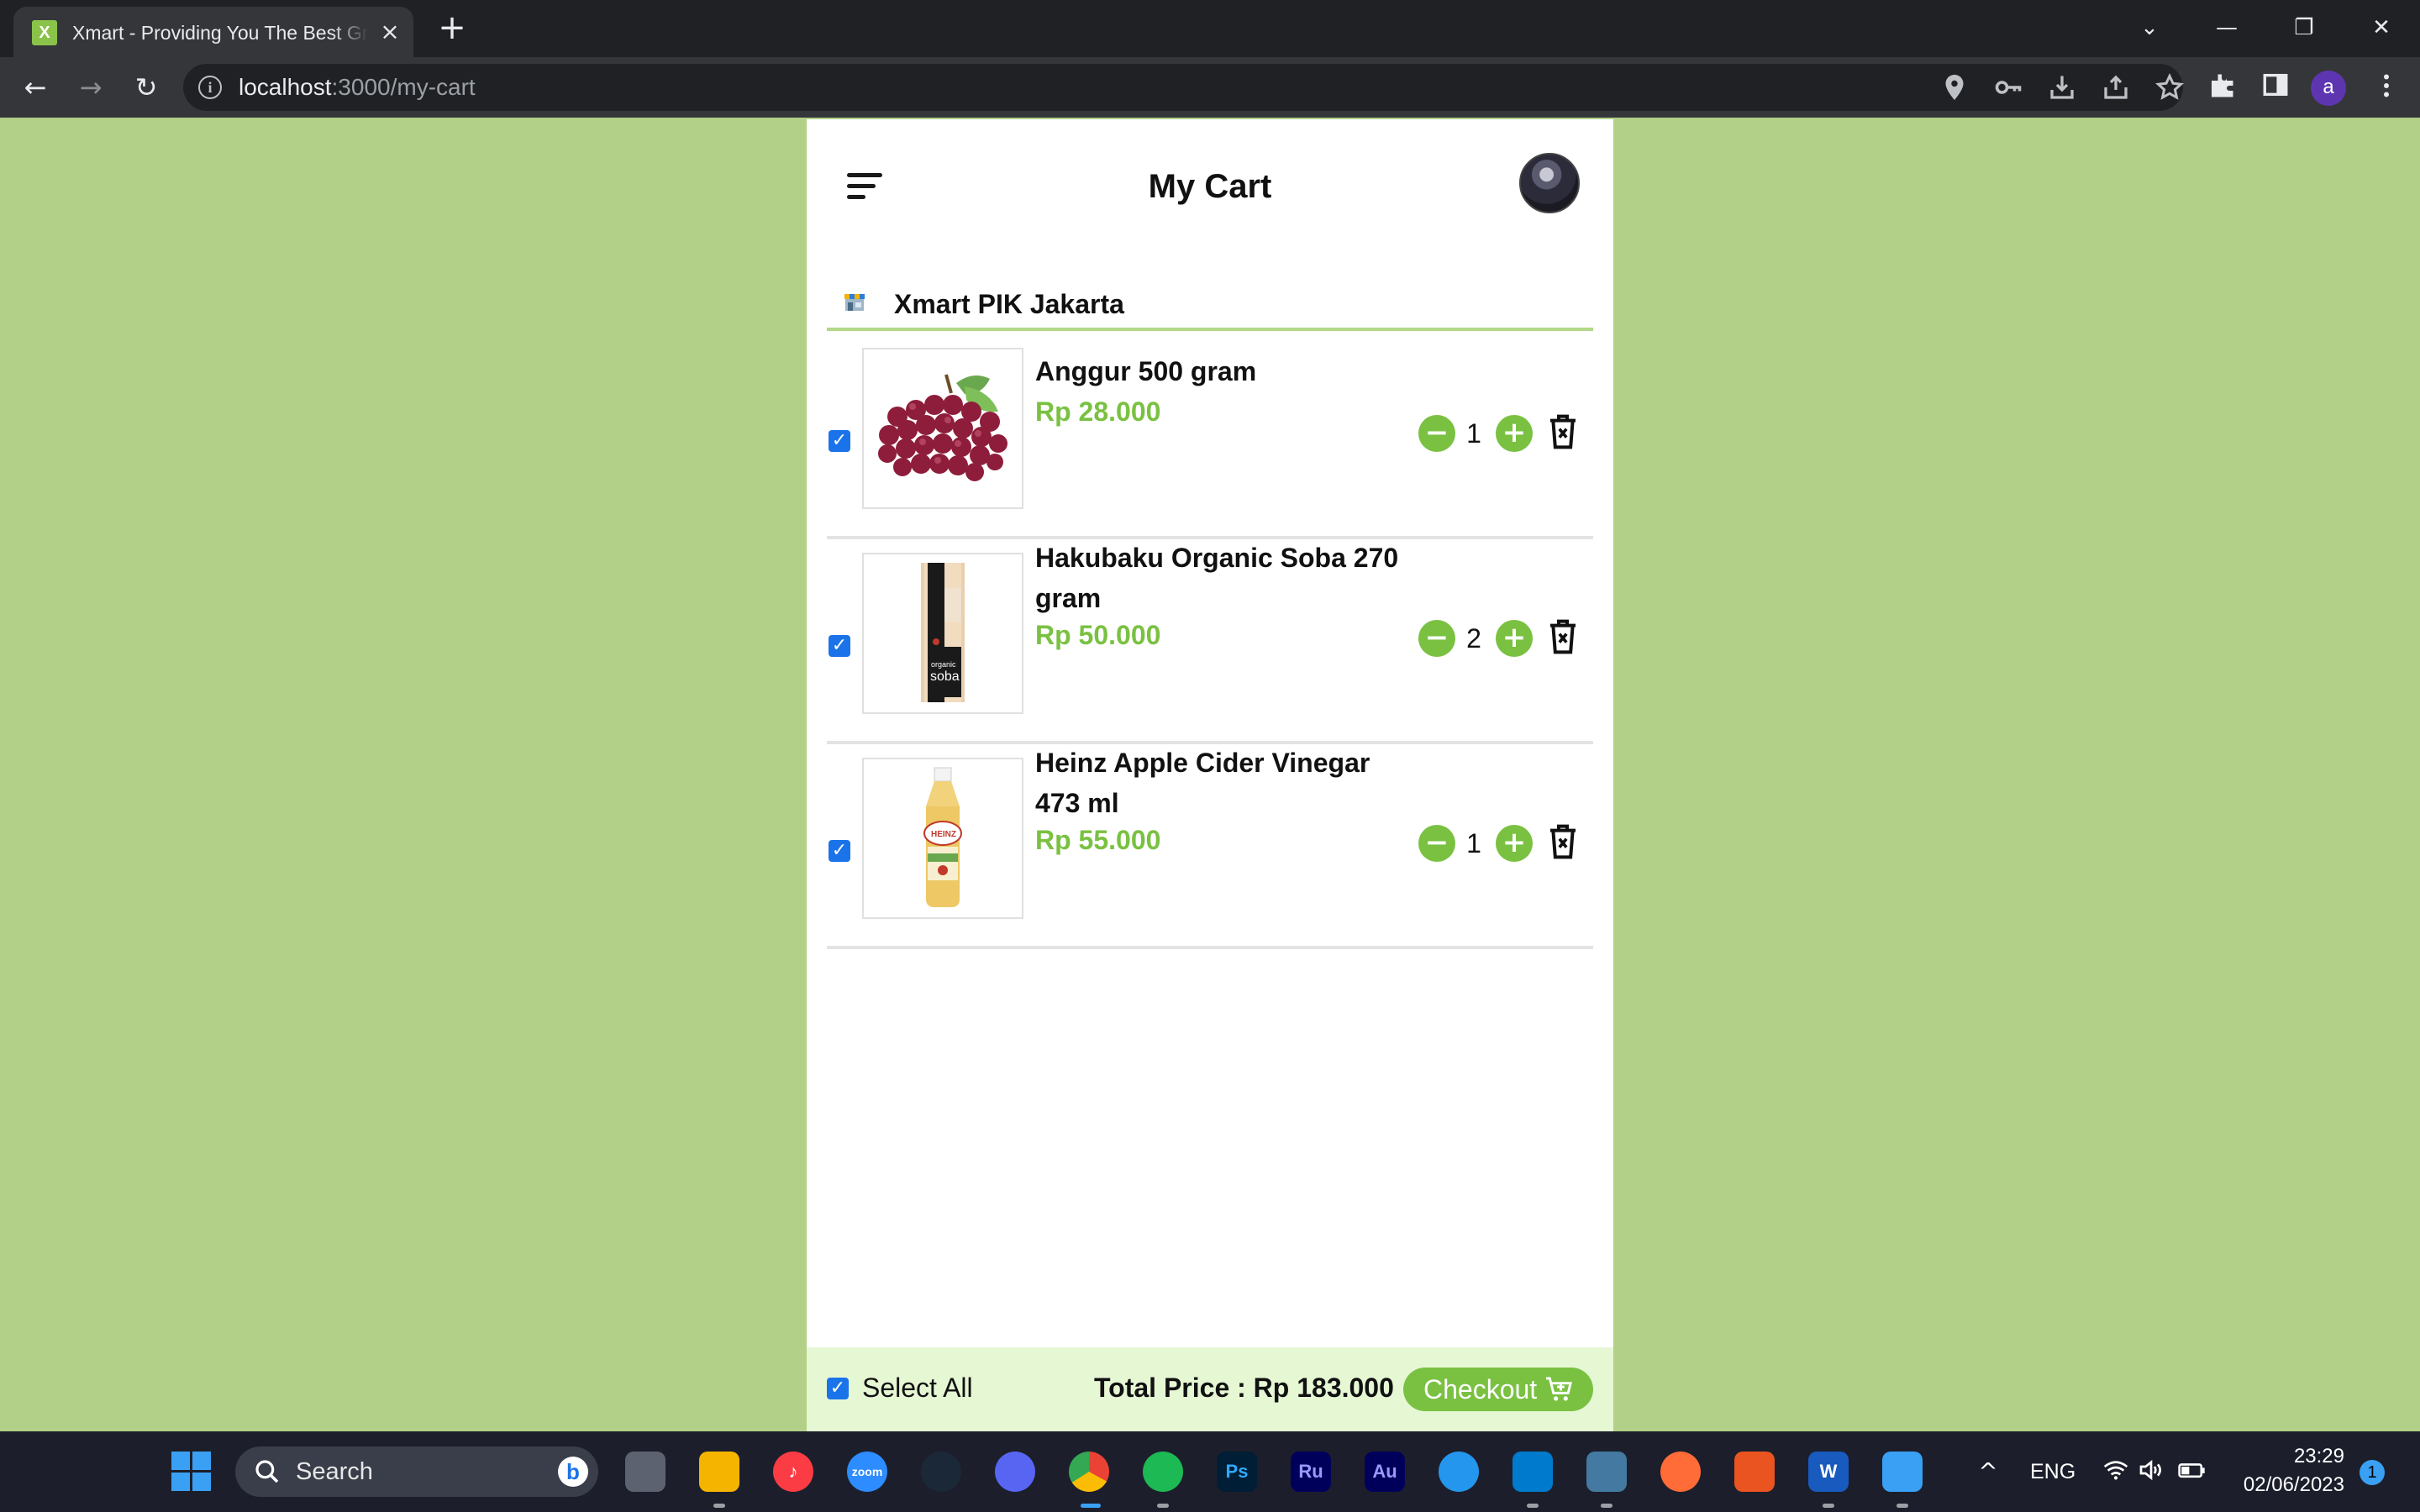 The image size is (2420, 1512). Describe the element at coordinates (1988, 1472) in the screenshot. I see `tray-chevron-icon: ^` at that location.